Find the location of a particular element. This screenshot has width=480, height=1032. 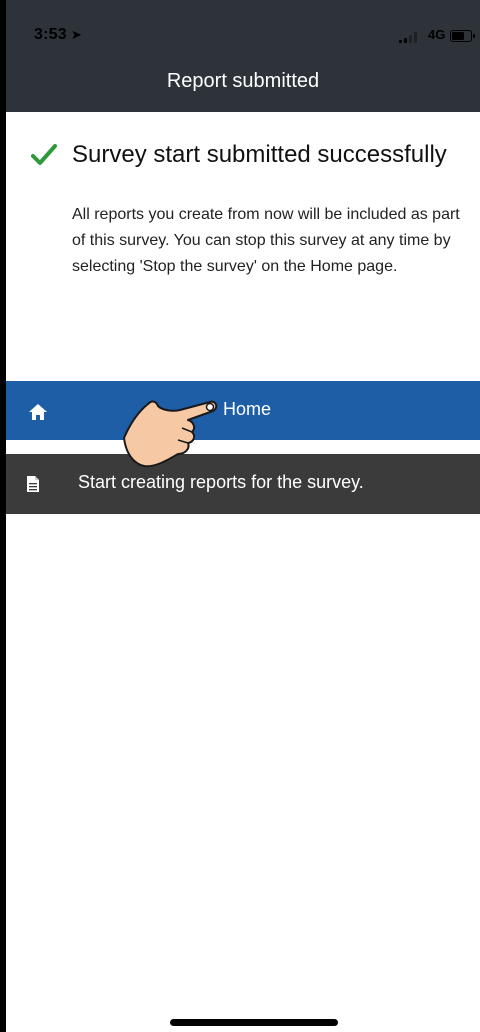

start-reports-button: Start creating reports for the survey. is located at coordinates (243, 484).